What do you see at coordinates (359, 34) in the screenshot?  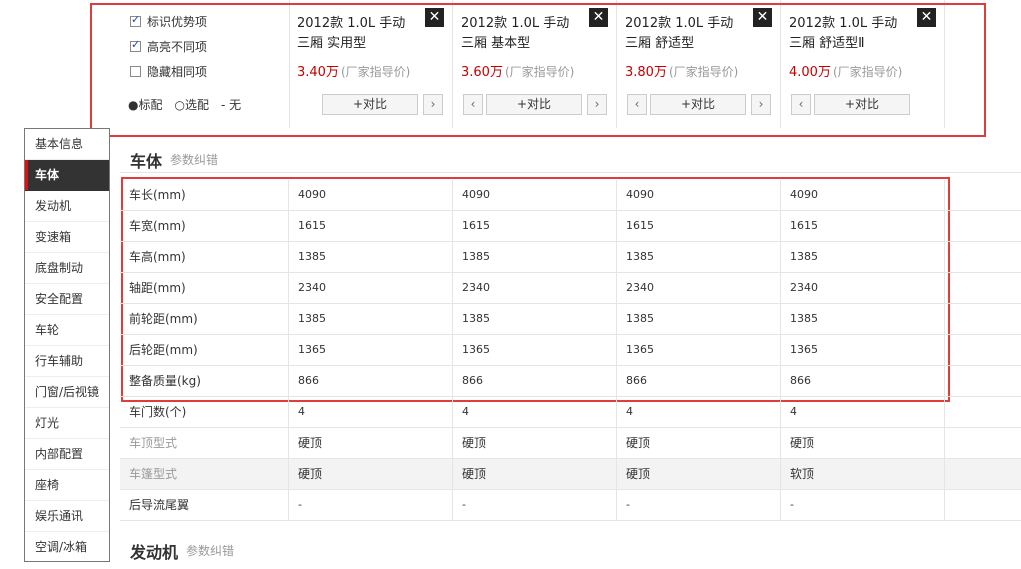 I see `car-name: 2012款 1.0L 手动 三厢 实用型` at bounding box center [359, 34].